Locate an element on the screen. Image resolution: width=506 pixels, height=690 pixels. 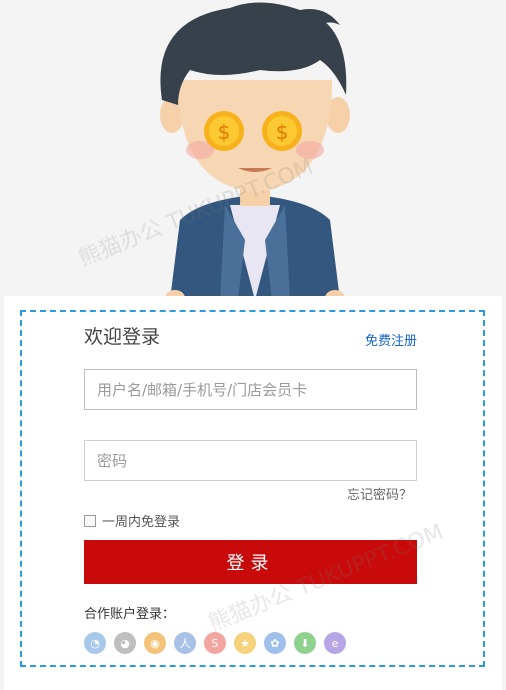
alipay-icon: S is located at coordinates (215, 643).